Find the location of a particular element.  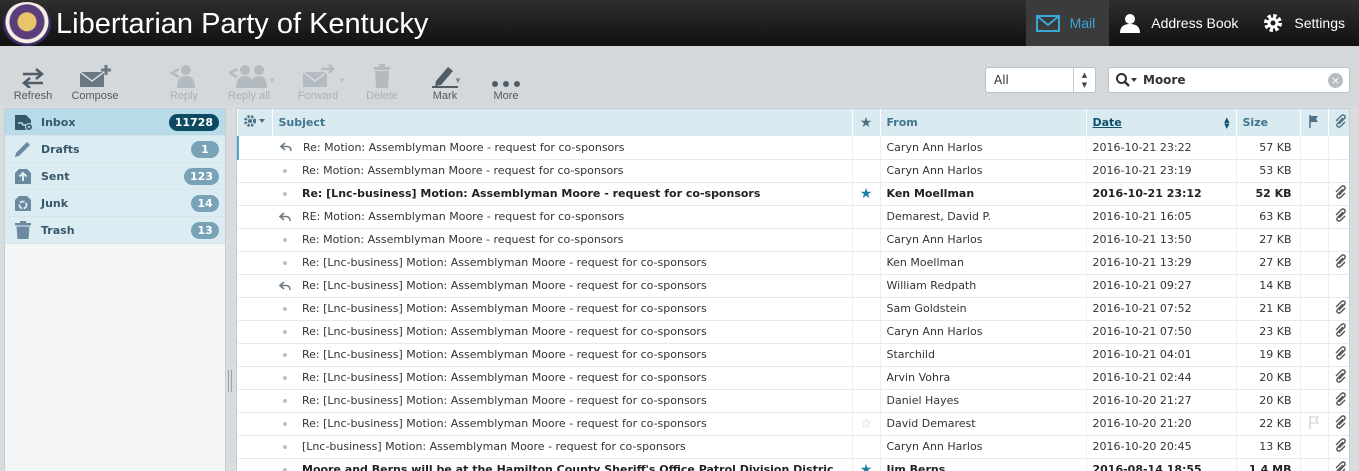

forward-dropdown-caret-icon: ▼ is located at coordinates (342, 80).